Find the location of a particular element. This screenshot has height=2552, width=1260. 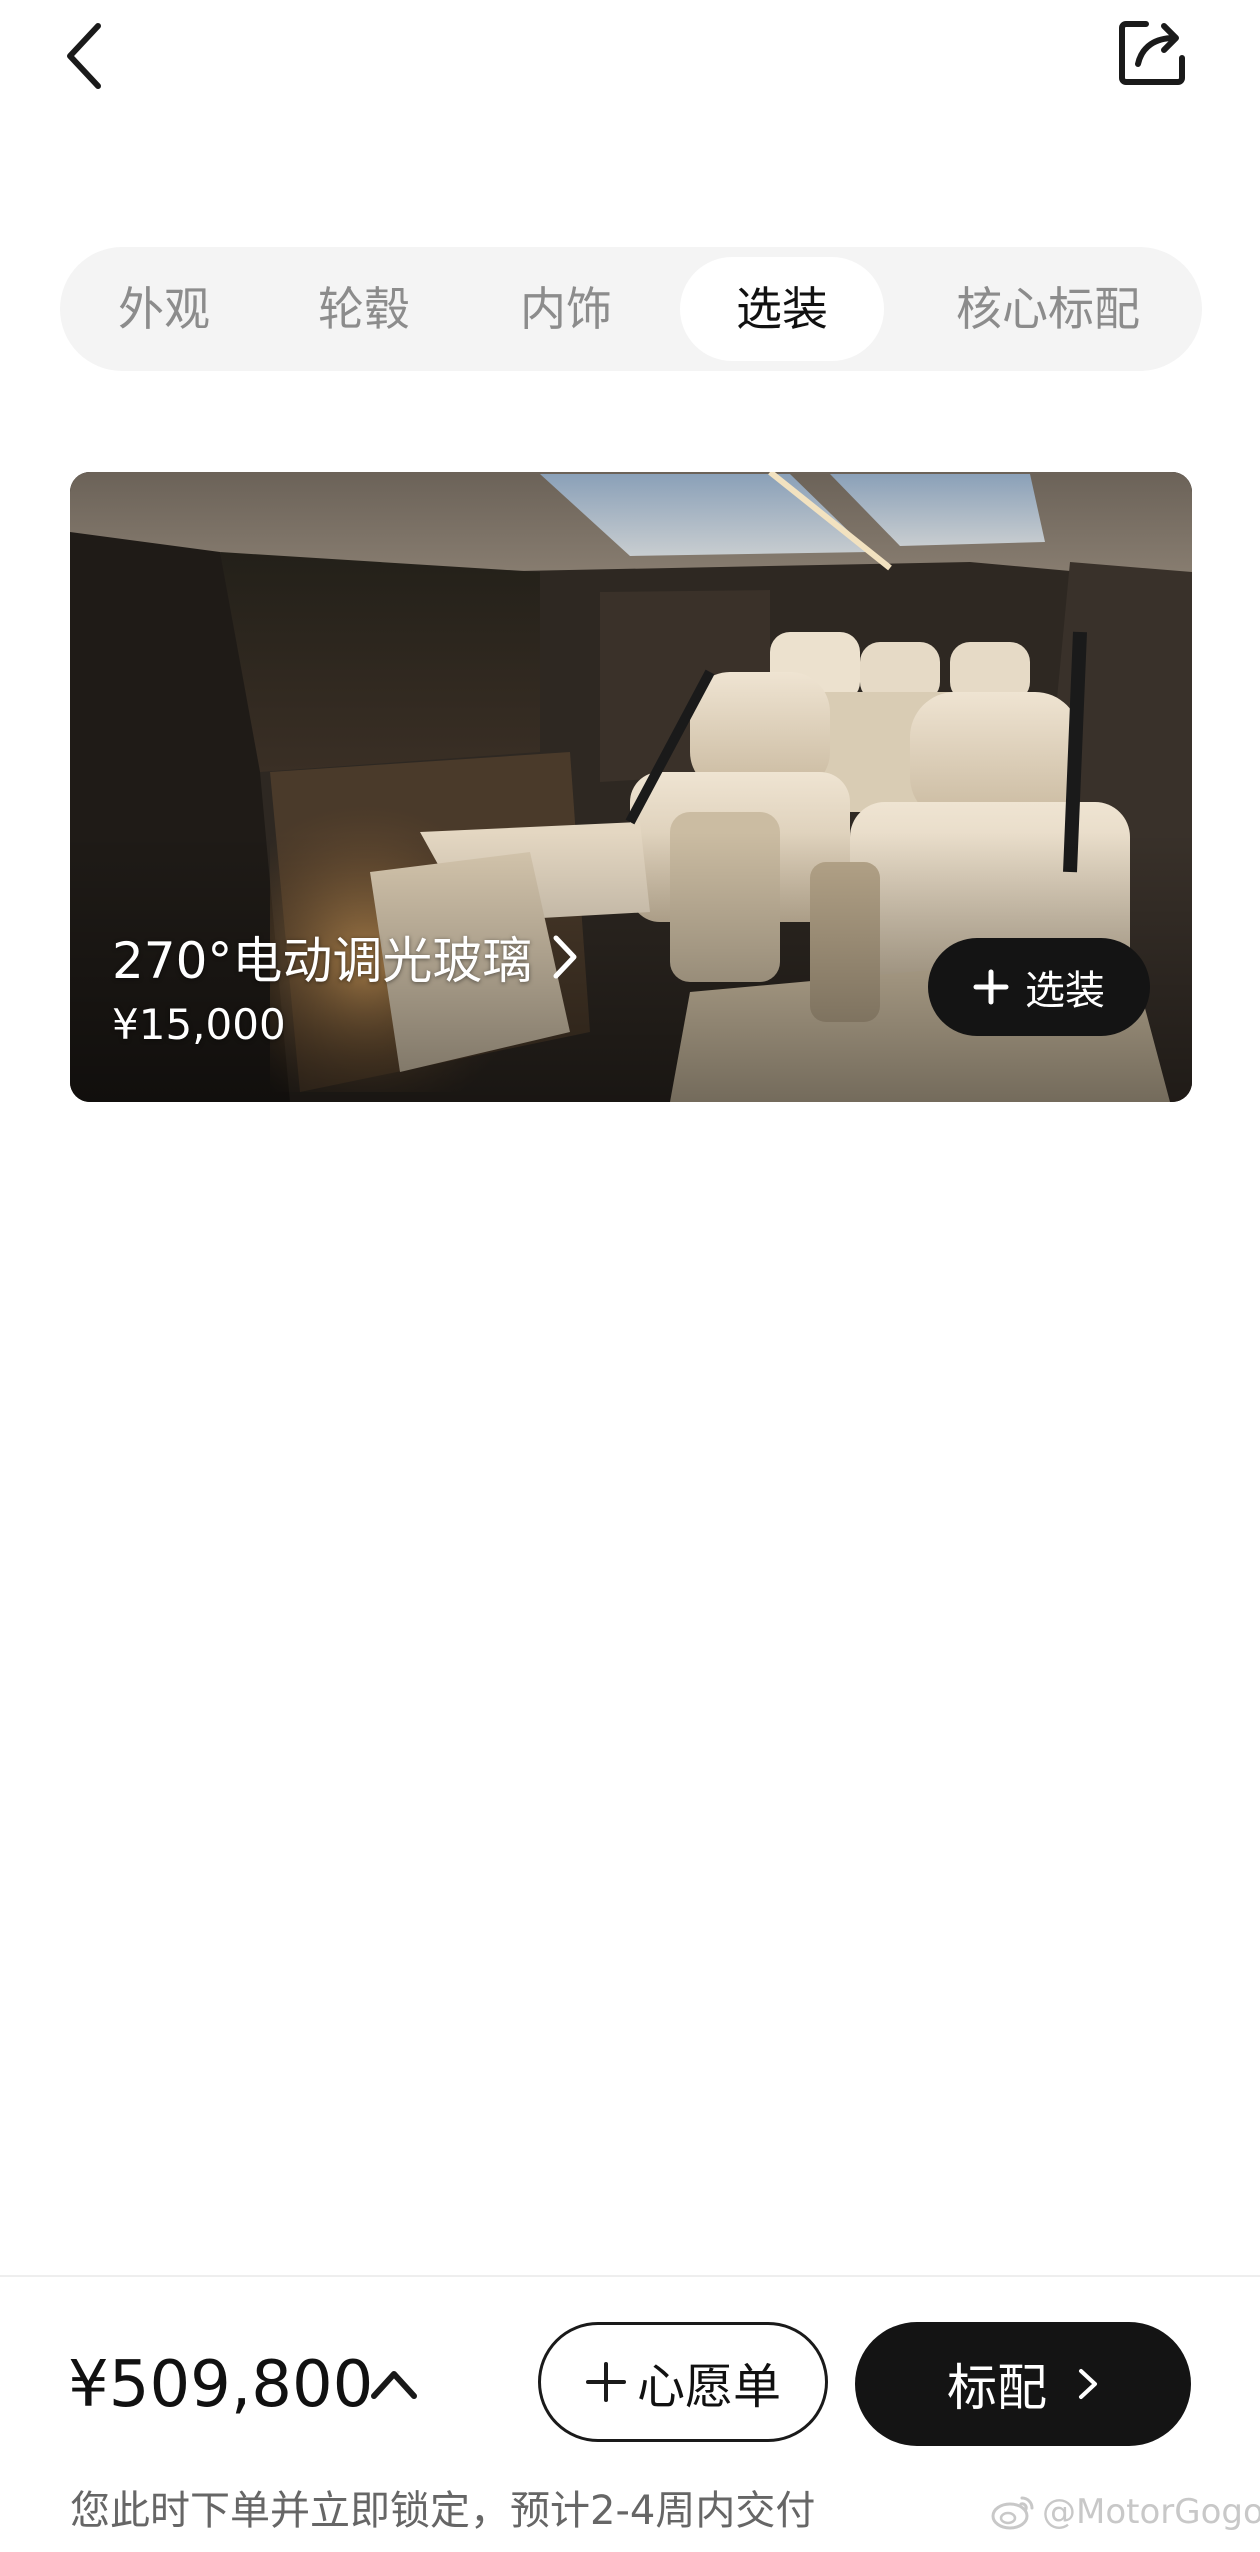

price-details-toggle is located at coordinates (394, 2384).